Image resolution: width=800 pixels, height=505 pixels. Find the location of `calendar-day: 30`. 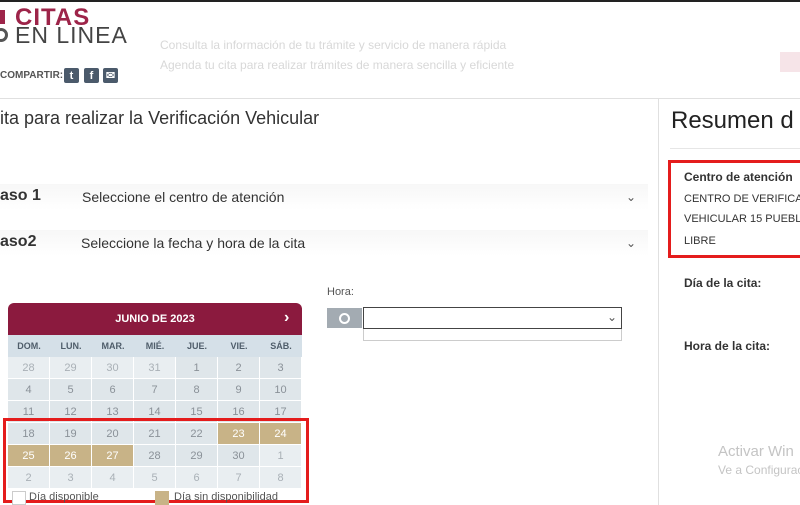

calendar-day: 30 is located at coordinates (113, 368).